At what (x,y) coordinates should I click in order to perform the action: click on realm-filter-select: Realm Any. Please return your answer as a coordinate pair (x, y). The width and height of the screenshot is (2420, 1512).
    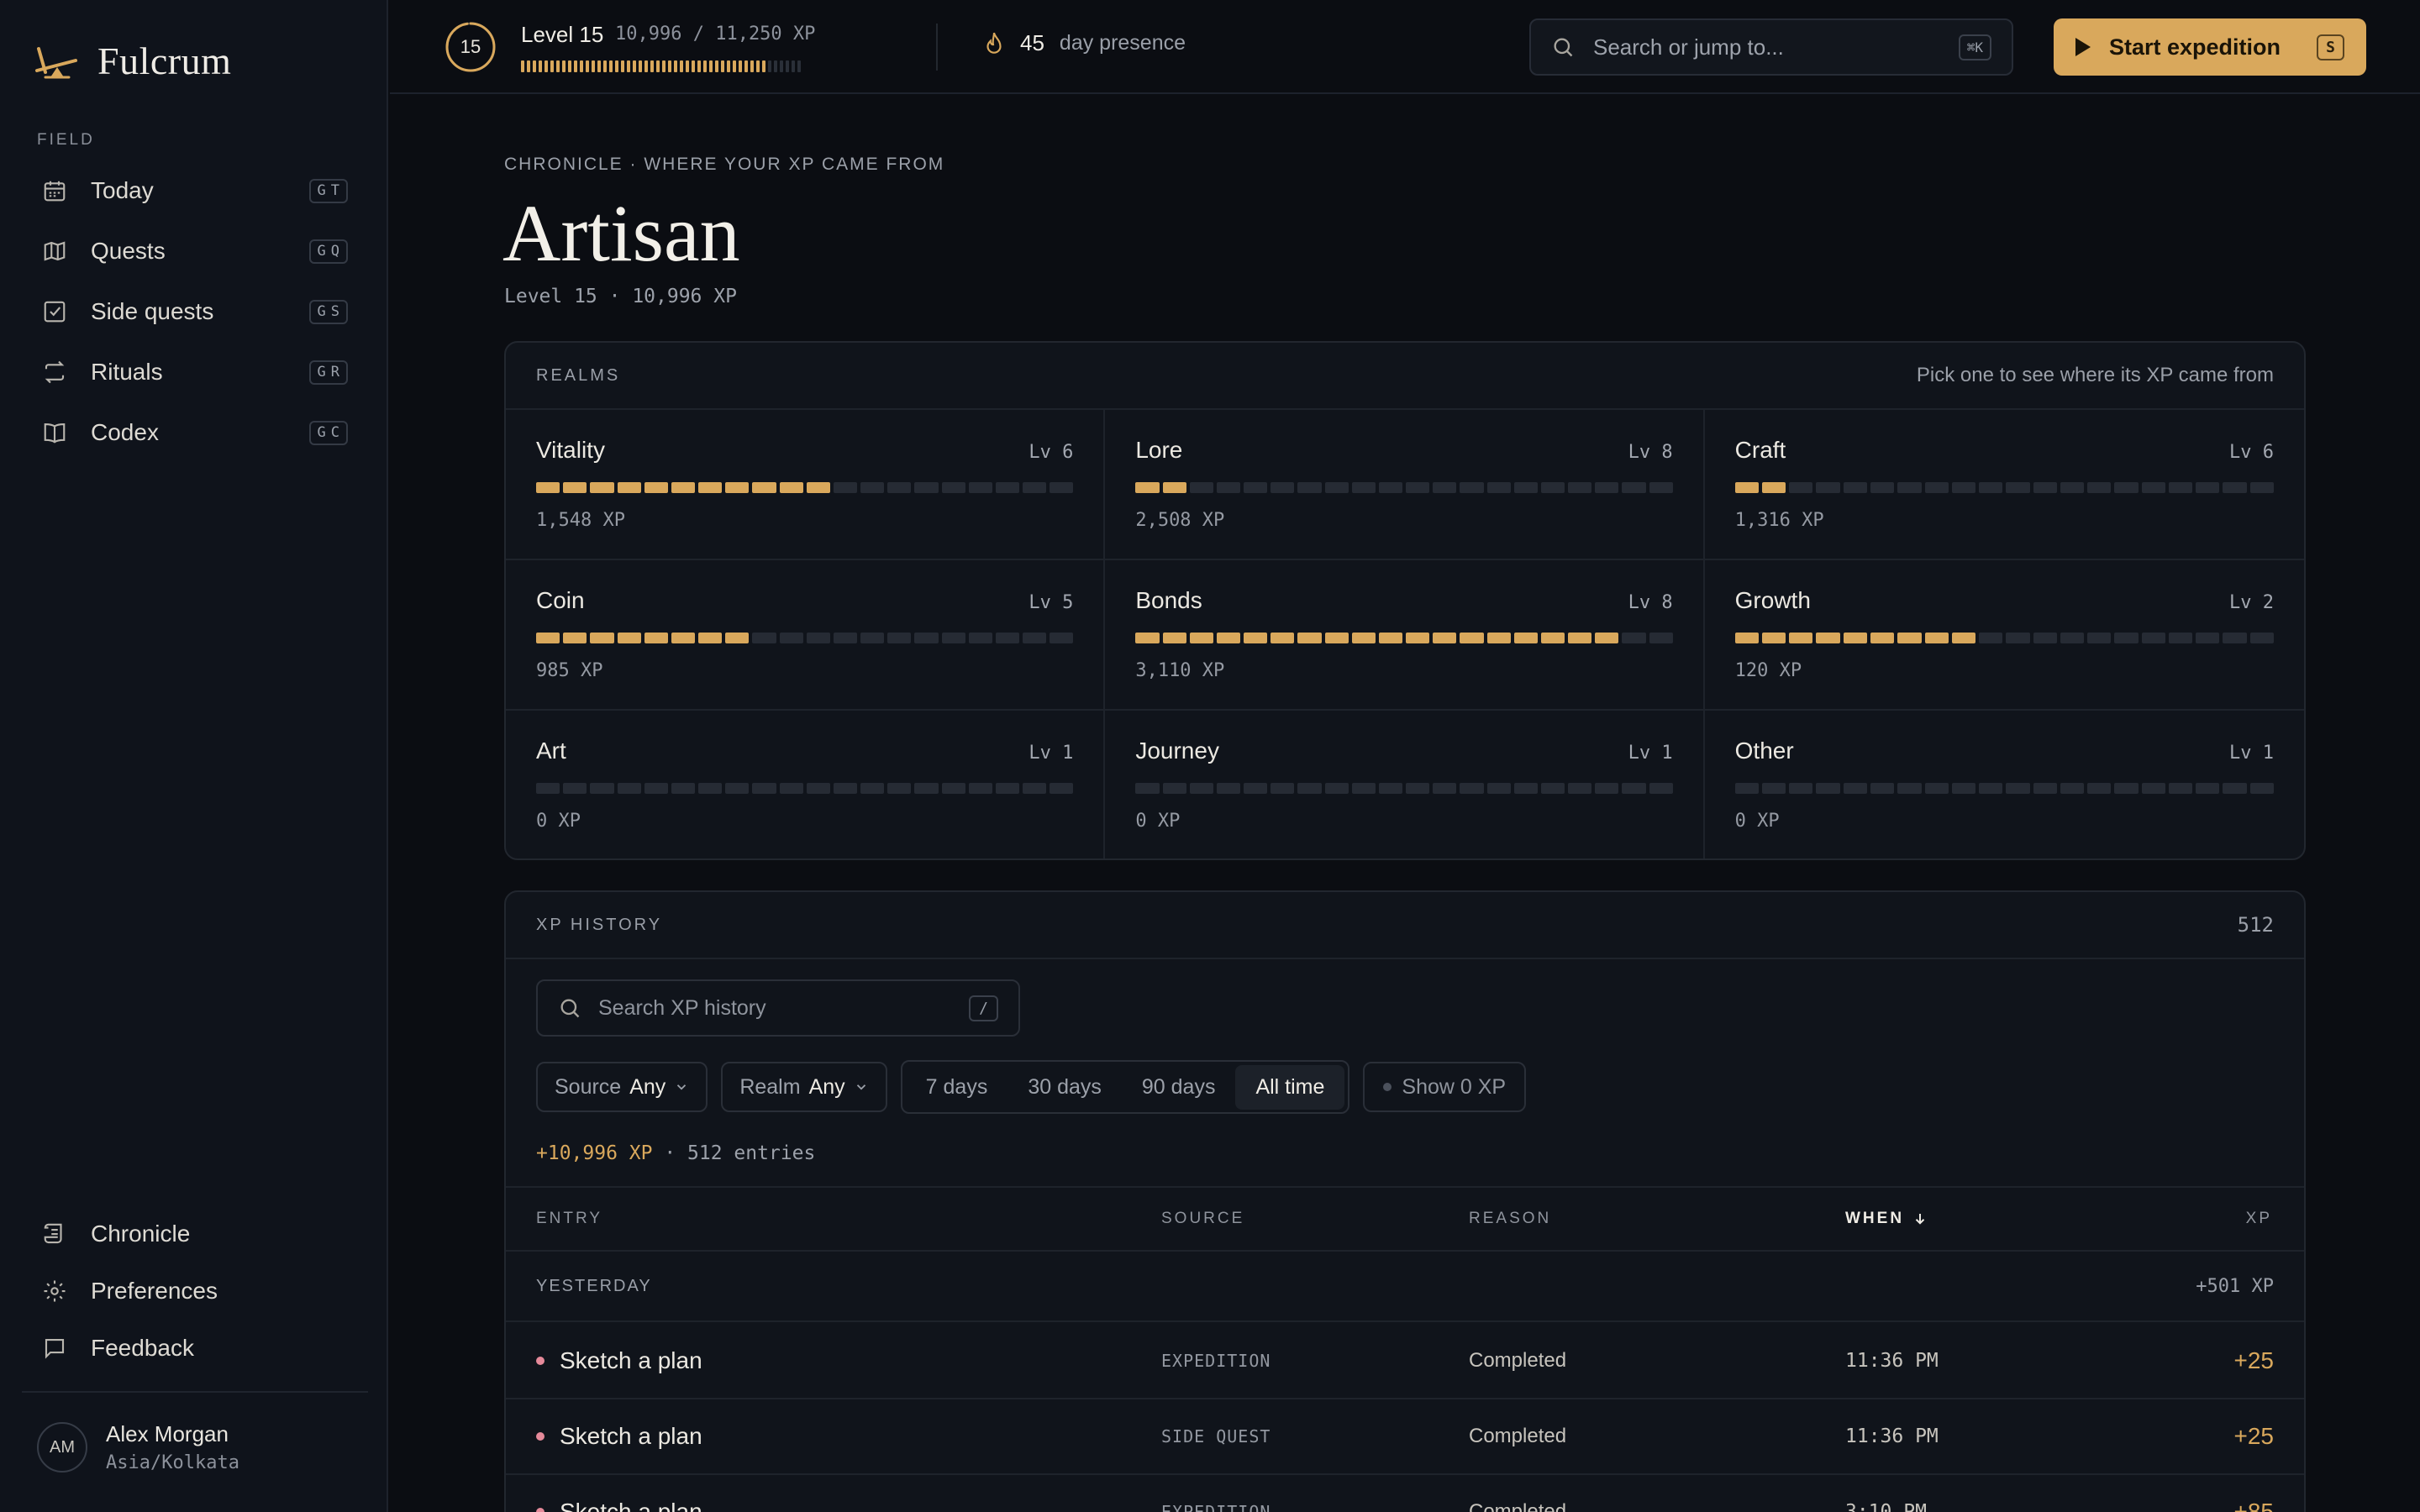
    Looking at the image, I should click on (804, 1087).